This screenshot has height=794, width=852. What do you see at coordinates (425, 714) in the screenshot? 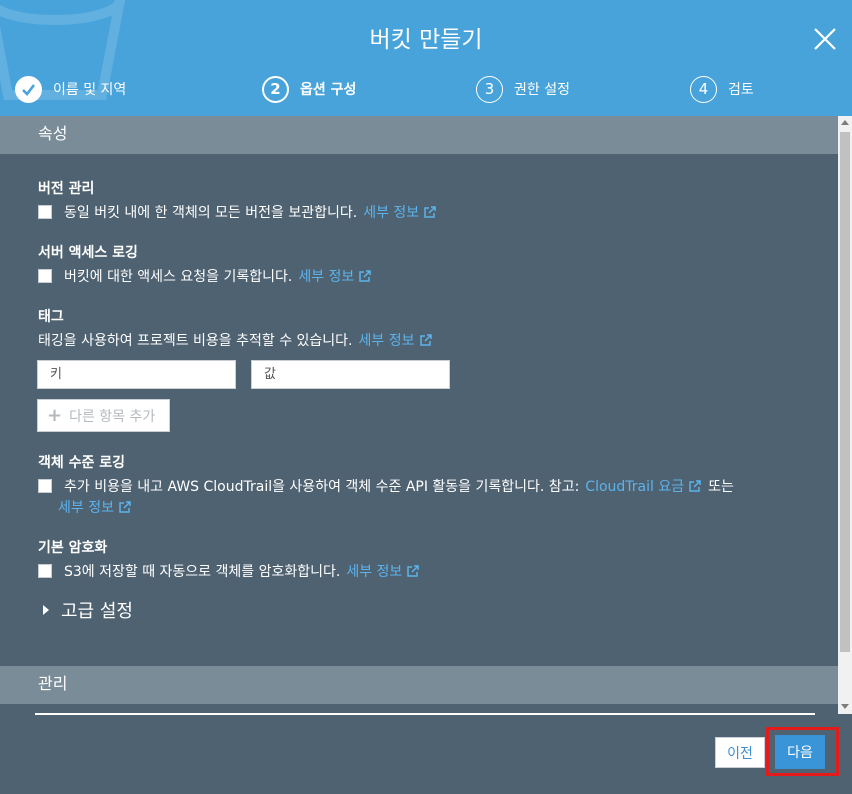
I see `footer-divider` at bounding box center [425, 714].